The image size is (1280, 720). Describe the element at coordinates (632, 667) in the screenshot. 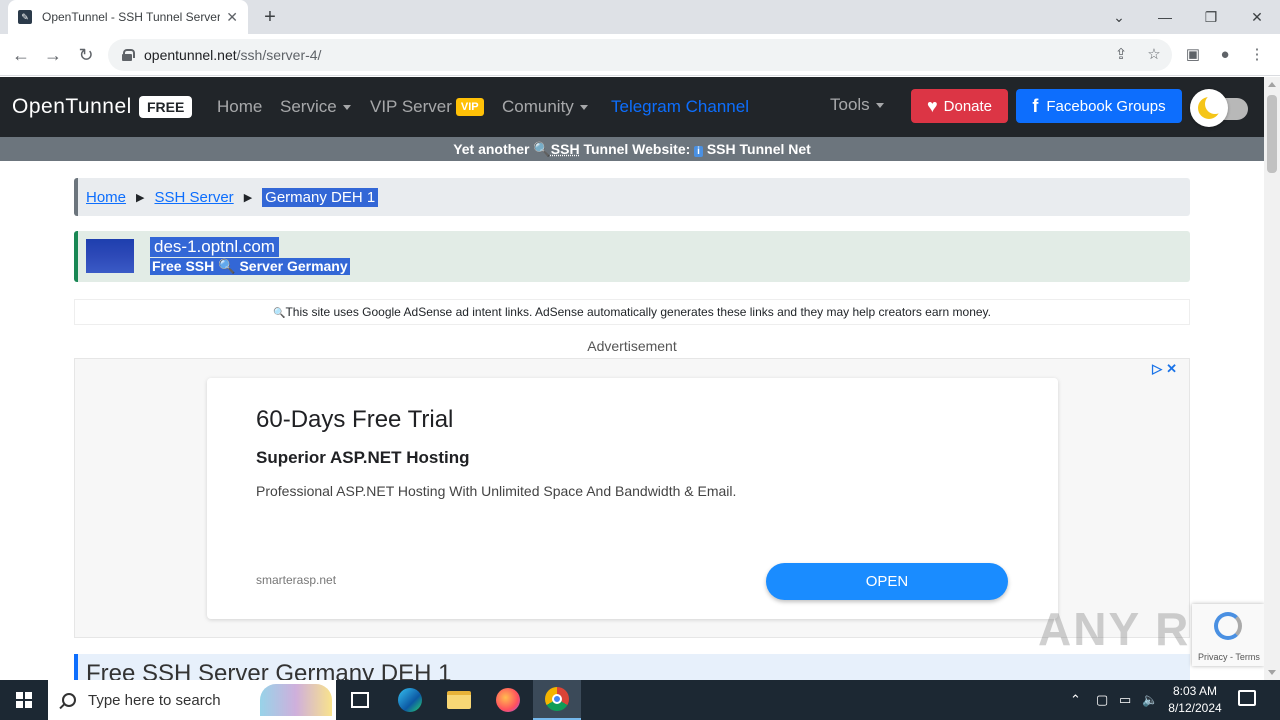

I see `section-heading: Free SSH Server Germany DEH 1` at that location.